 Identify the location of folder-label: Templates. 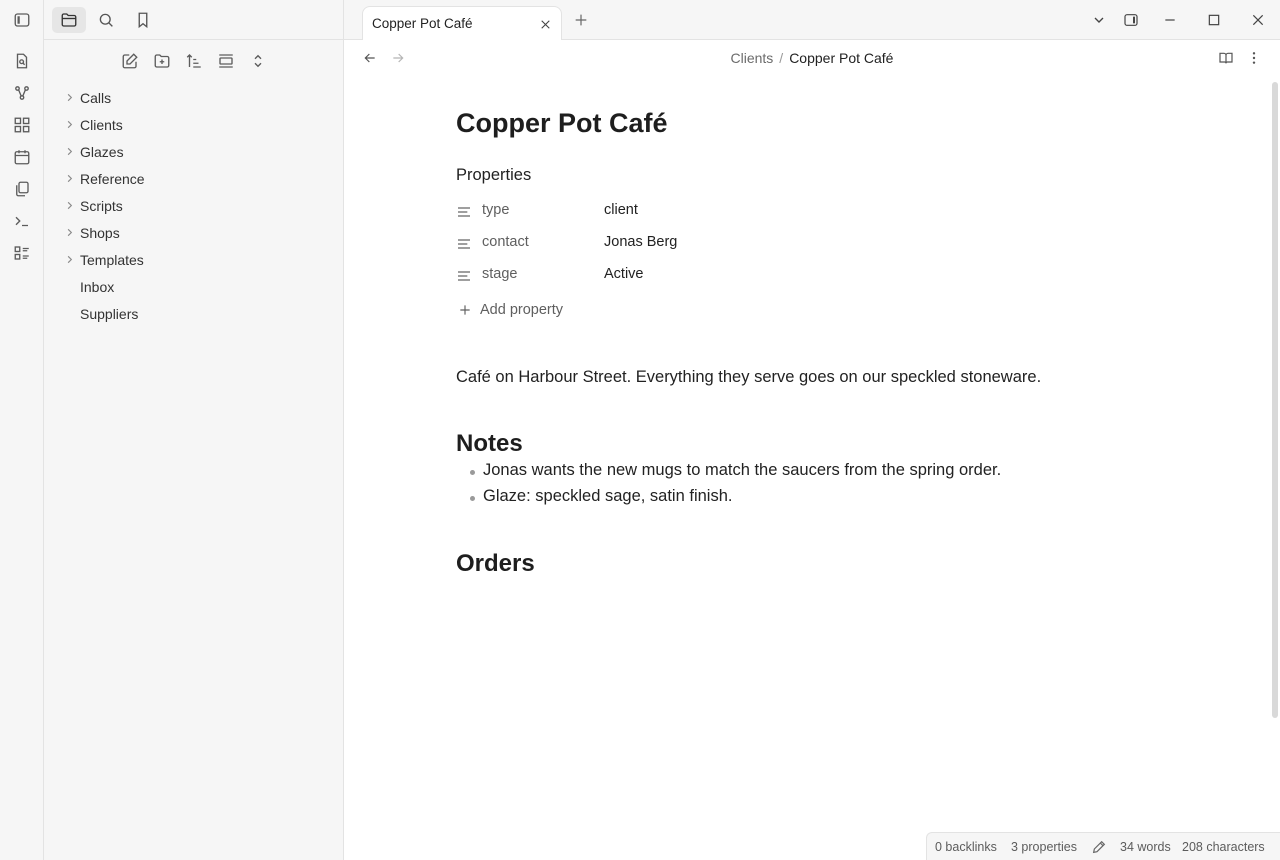
(112, 259).